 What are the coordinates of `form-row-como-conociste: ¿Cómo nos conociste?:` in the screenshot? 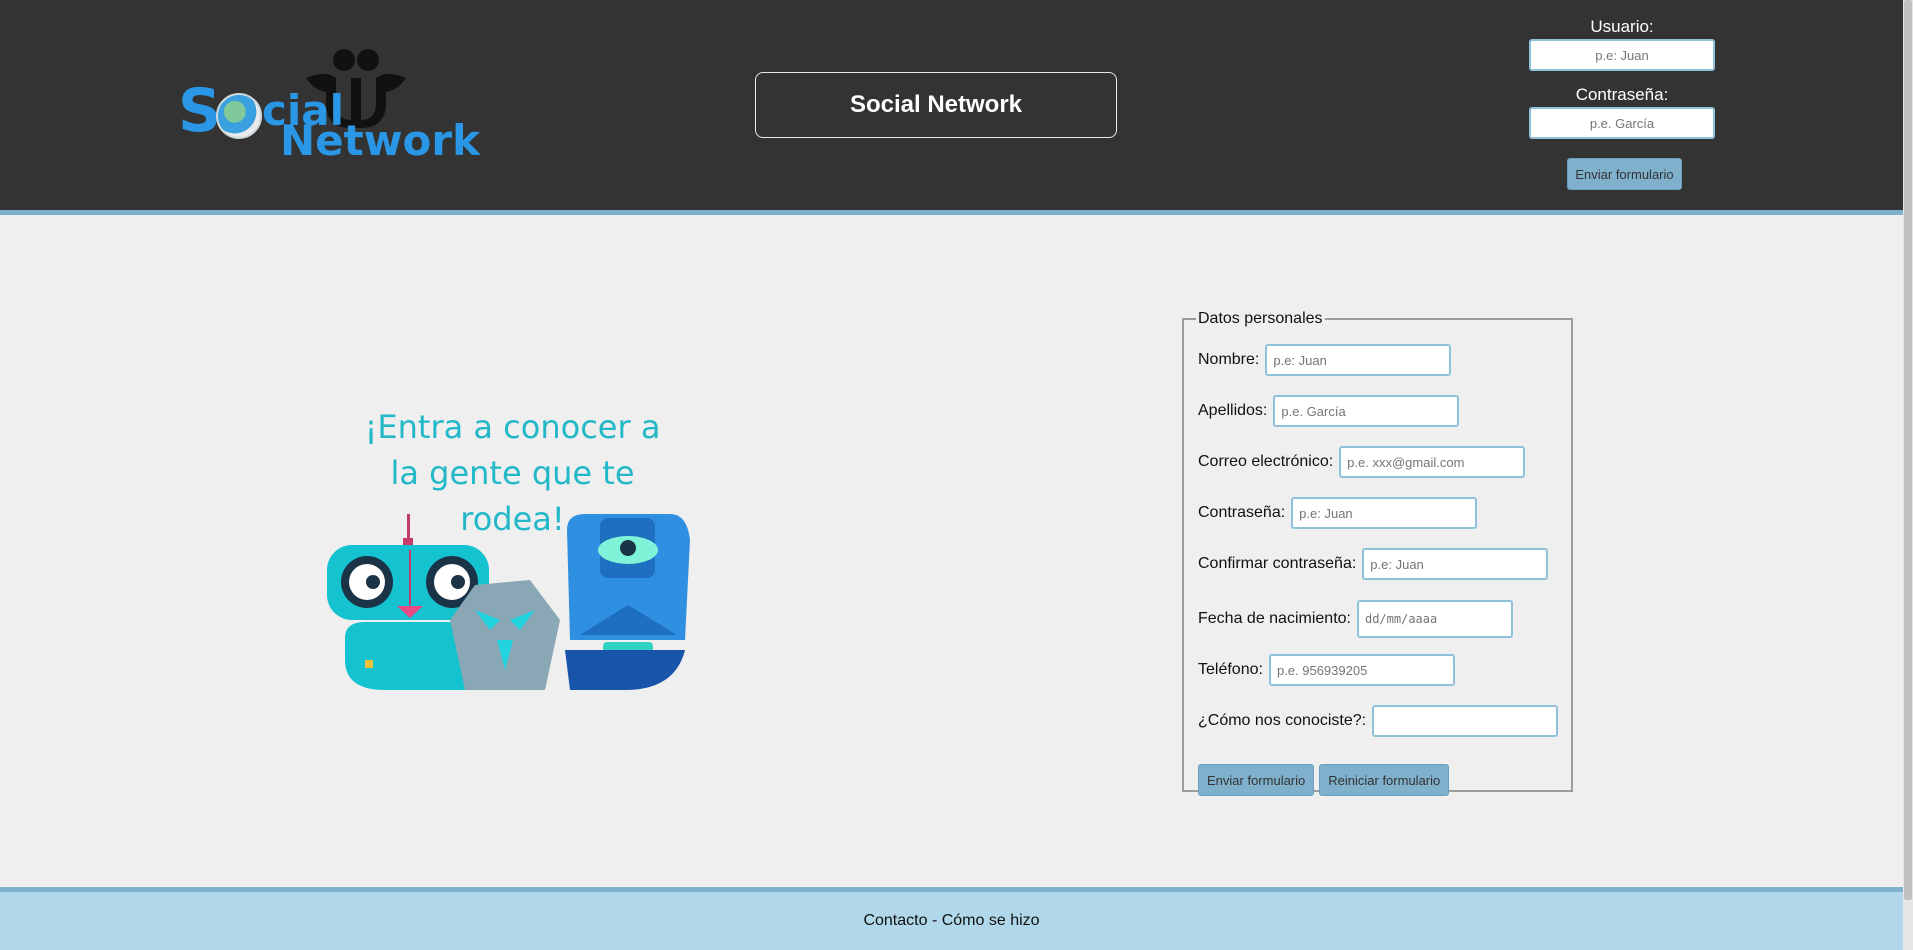 It's located at (1378, 721).